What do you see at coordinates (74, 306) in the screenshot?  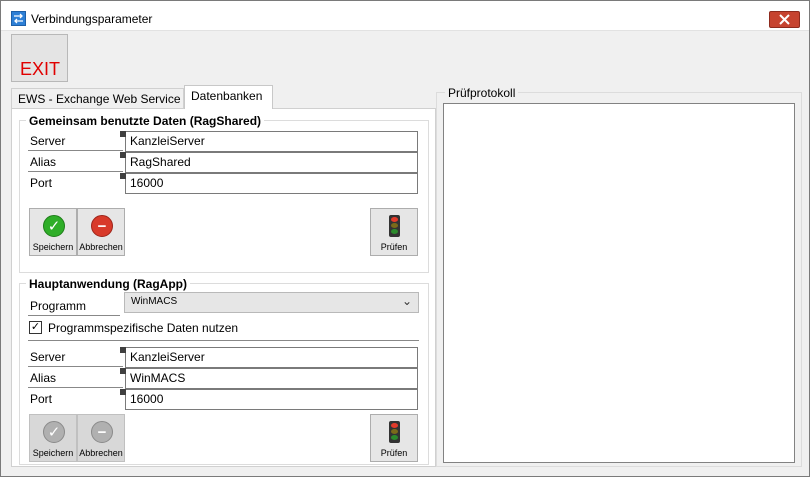 I see `program-label: Programm` at bounding box center [74, 306].